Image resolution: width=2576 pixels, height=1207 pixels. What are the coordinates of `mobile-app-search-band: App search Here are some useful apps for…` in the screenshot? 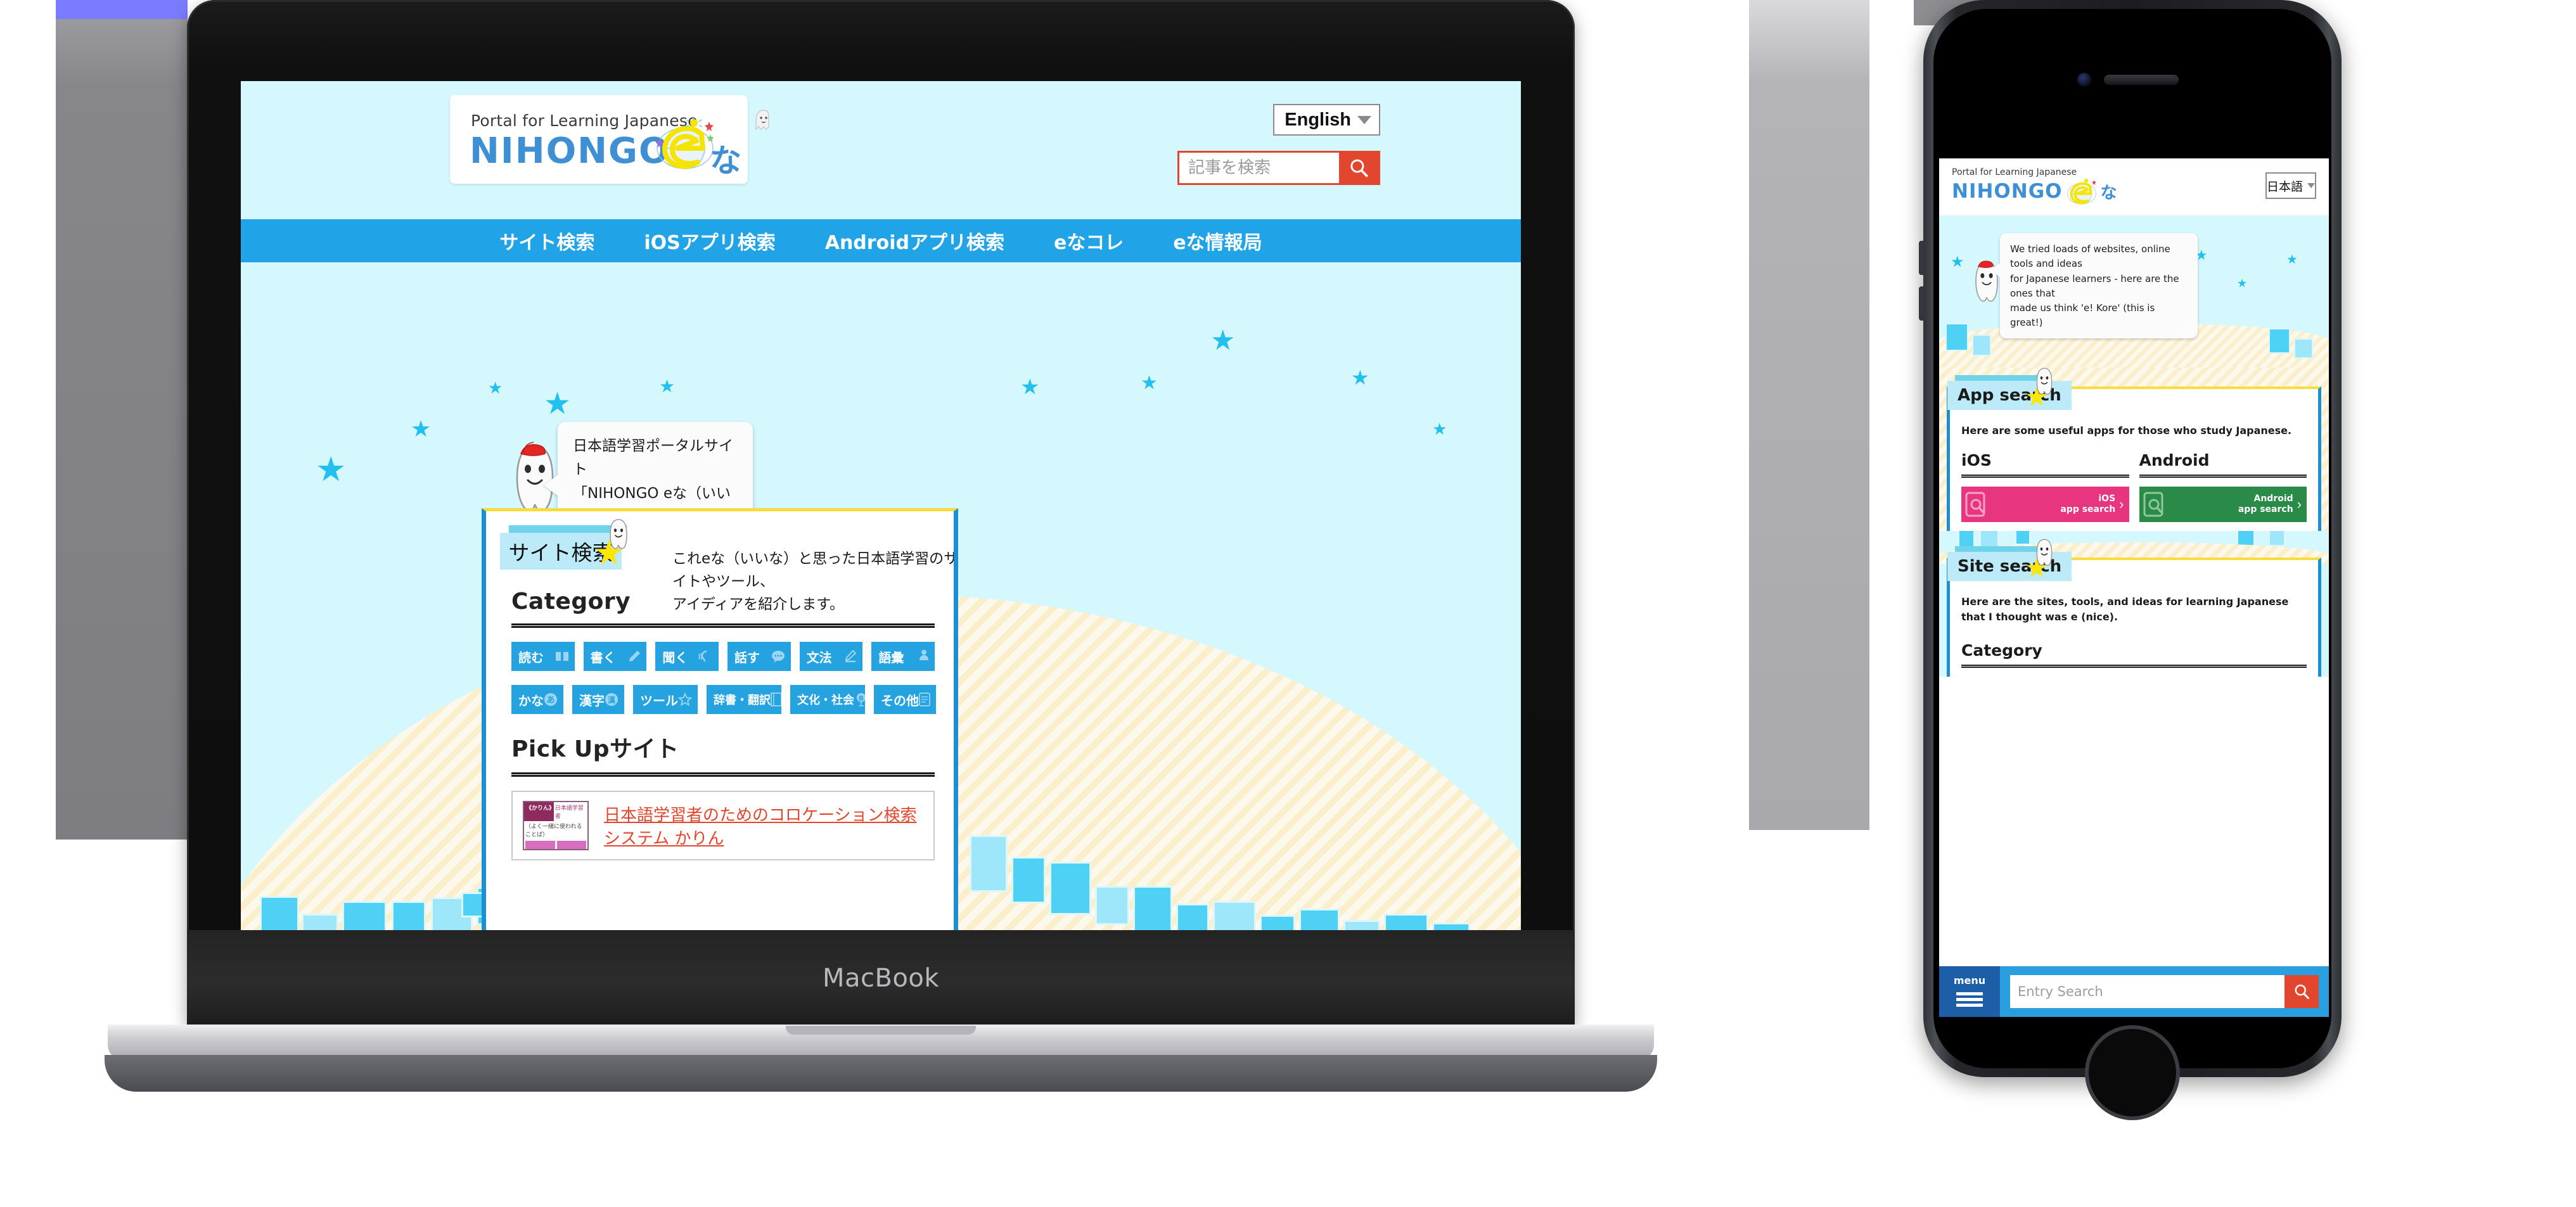 It's located at (2134, 449).